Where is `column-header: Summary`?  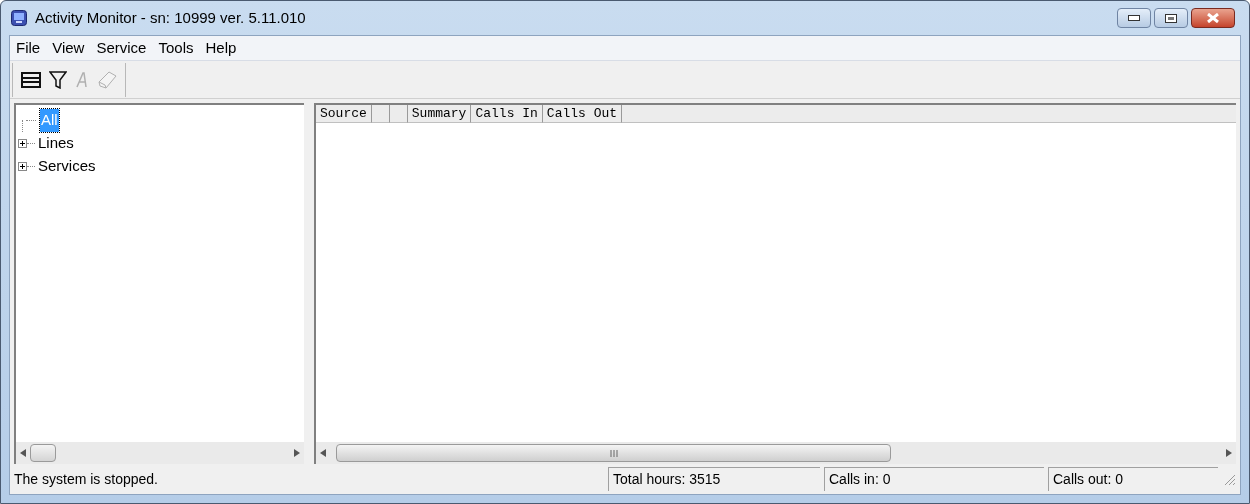 column-header: Summary is located at coordinates (439, 114).